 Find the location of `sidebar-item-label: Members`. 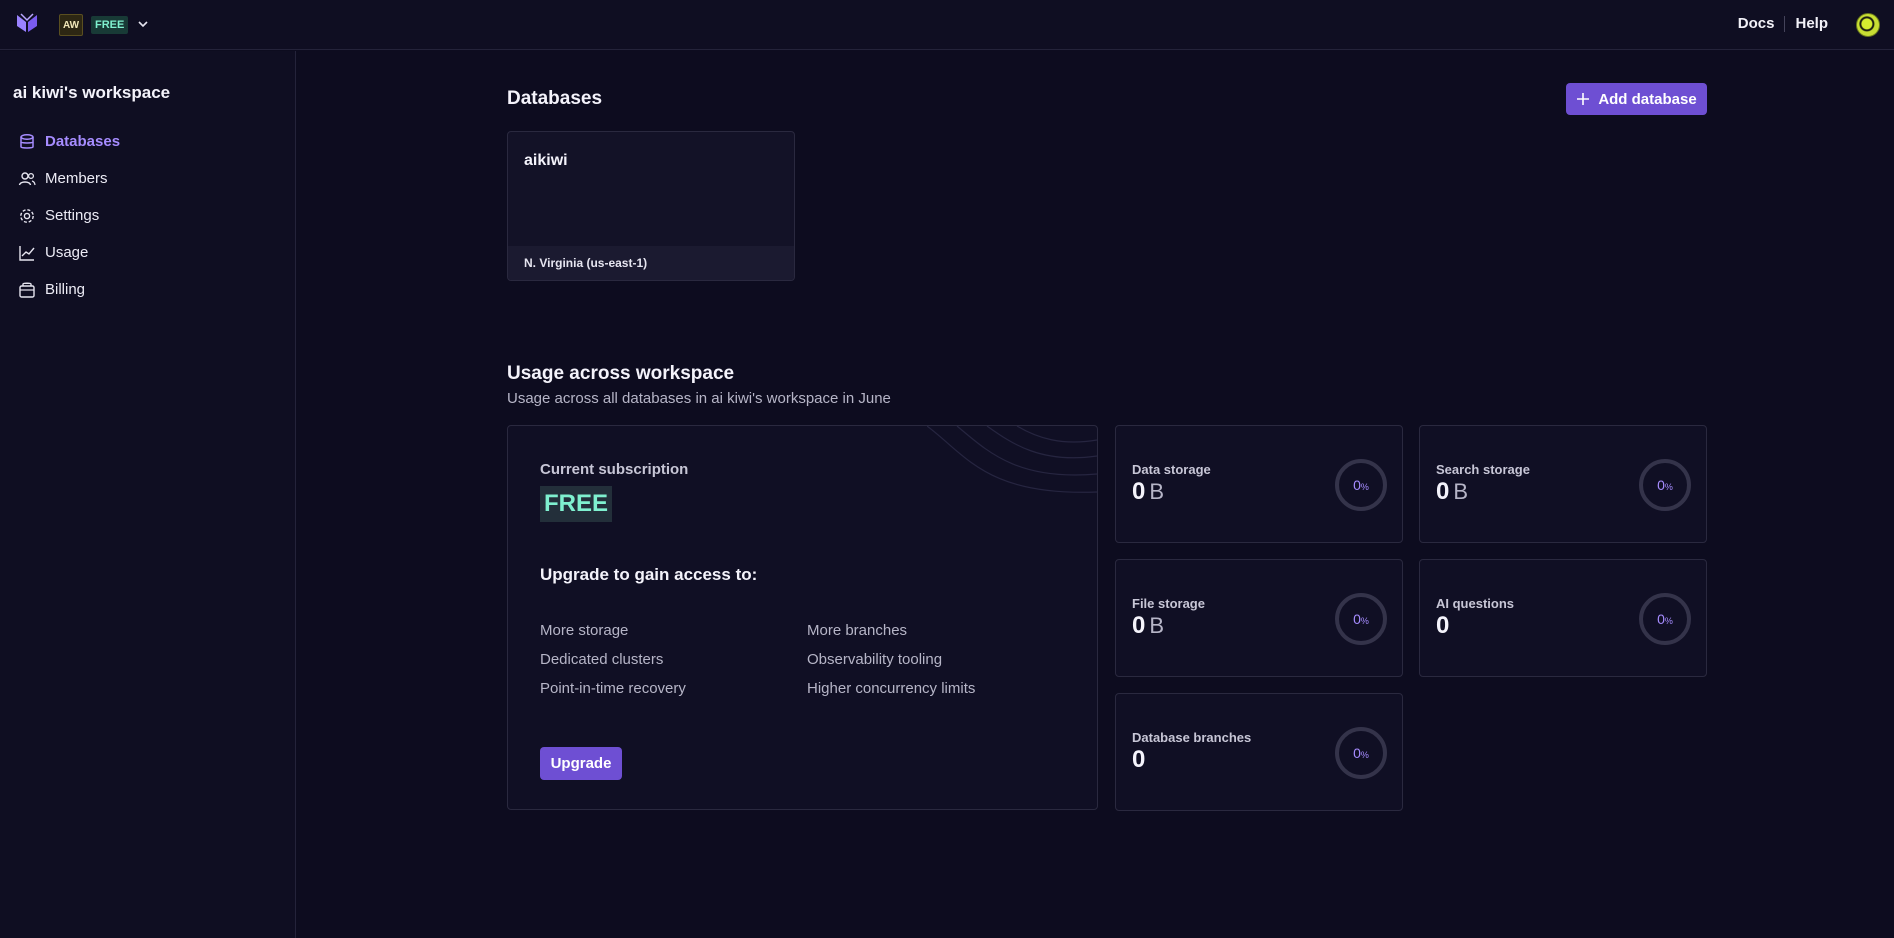

sidebar-item-label: Members is located at coordinates (76, 178).